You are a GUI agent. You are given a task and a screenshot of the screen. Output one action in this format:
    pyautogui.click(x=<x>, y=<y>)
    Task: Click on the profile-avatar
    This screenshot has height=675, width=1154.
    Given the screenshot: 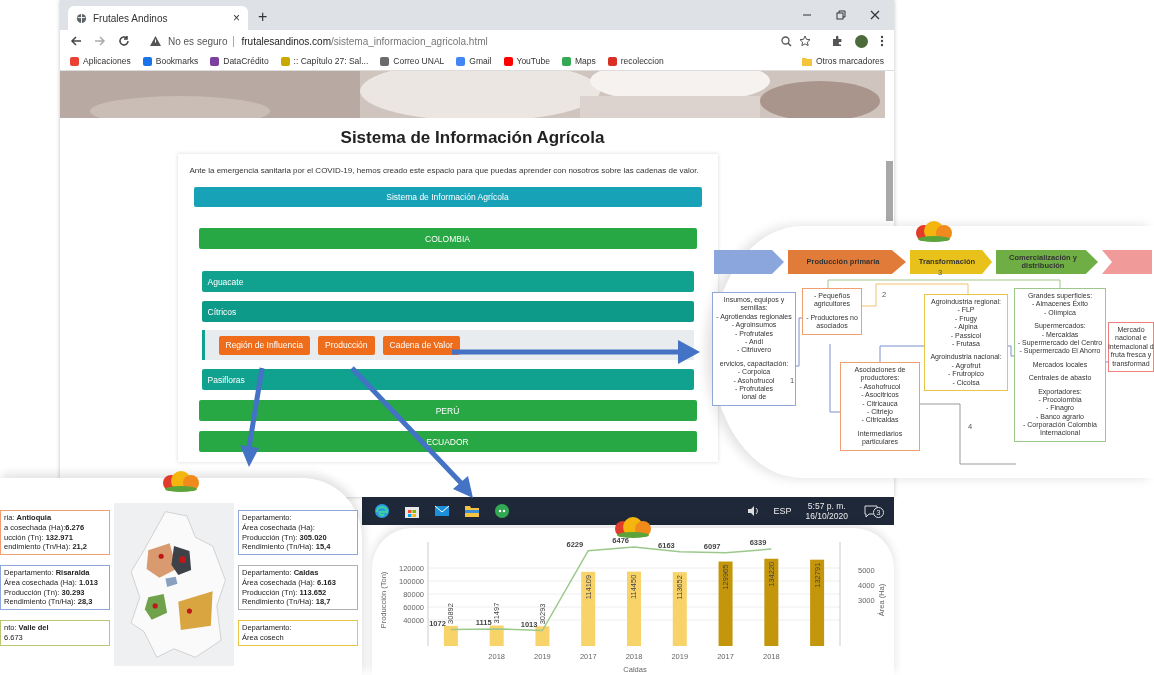 What is the action you would take?
    pyautogui.click(x=861, y=41)
    